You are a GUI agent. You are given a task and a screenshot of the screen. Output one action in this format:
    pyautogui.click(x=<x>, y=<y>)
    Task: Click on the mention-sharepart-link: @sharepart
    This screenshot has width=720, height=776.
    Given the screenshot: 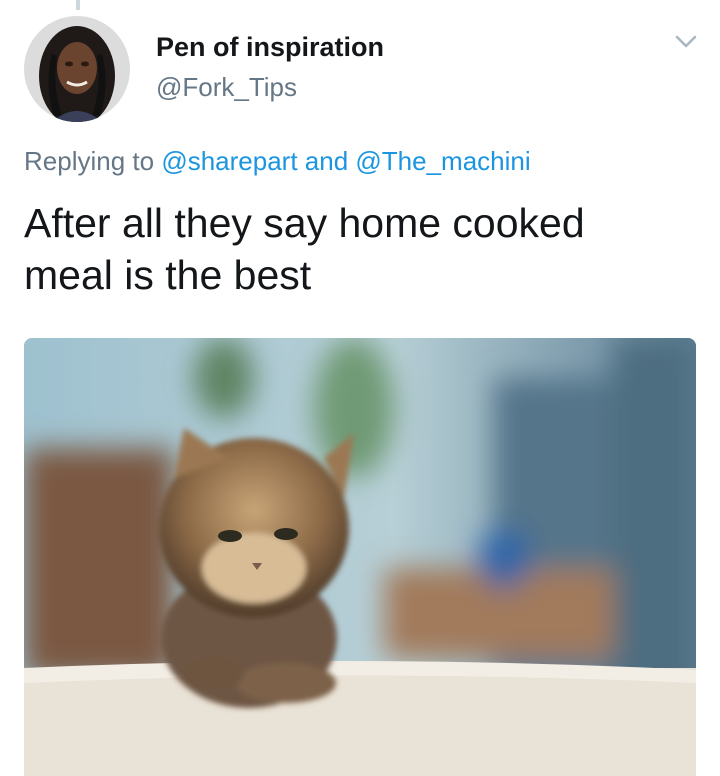 What is the action you would take?
    pyautogui.click(x=229, y=161)
    